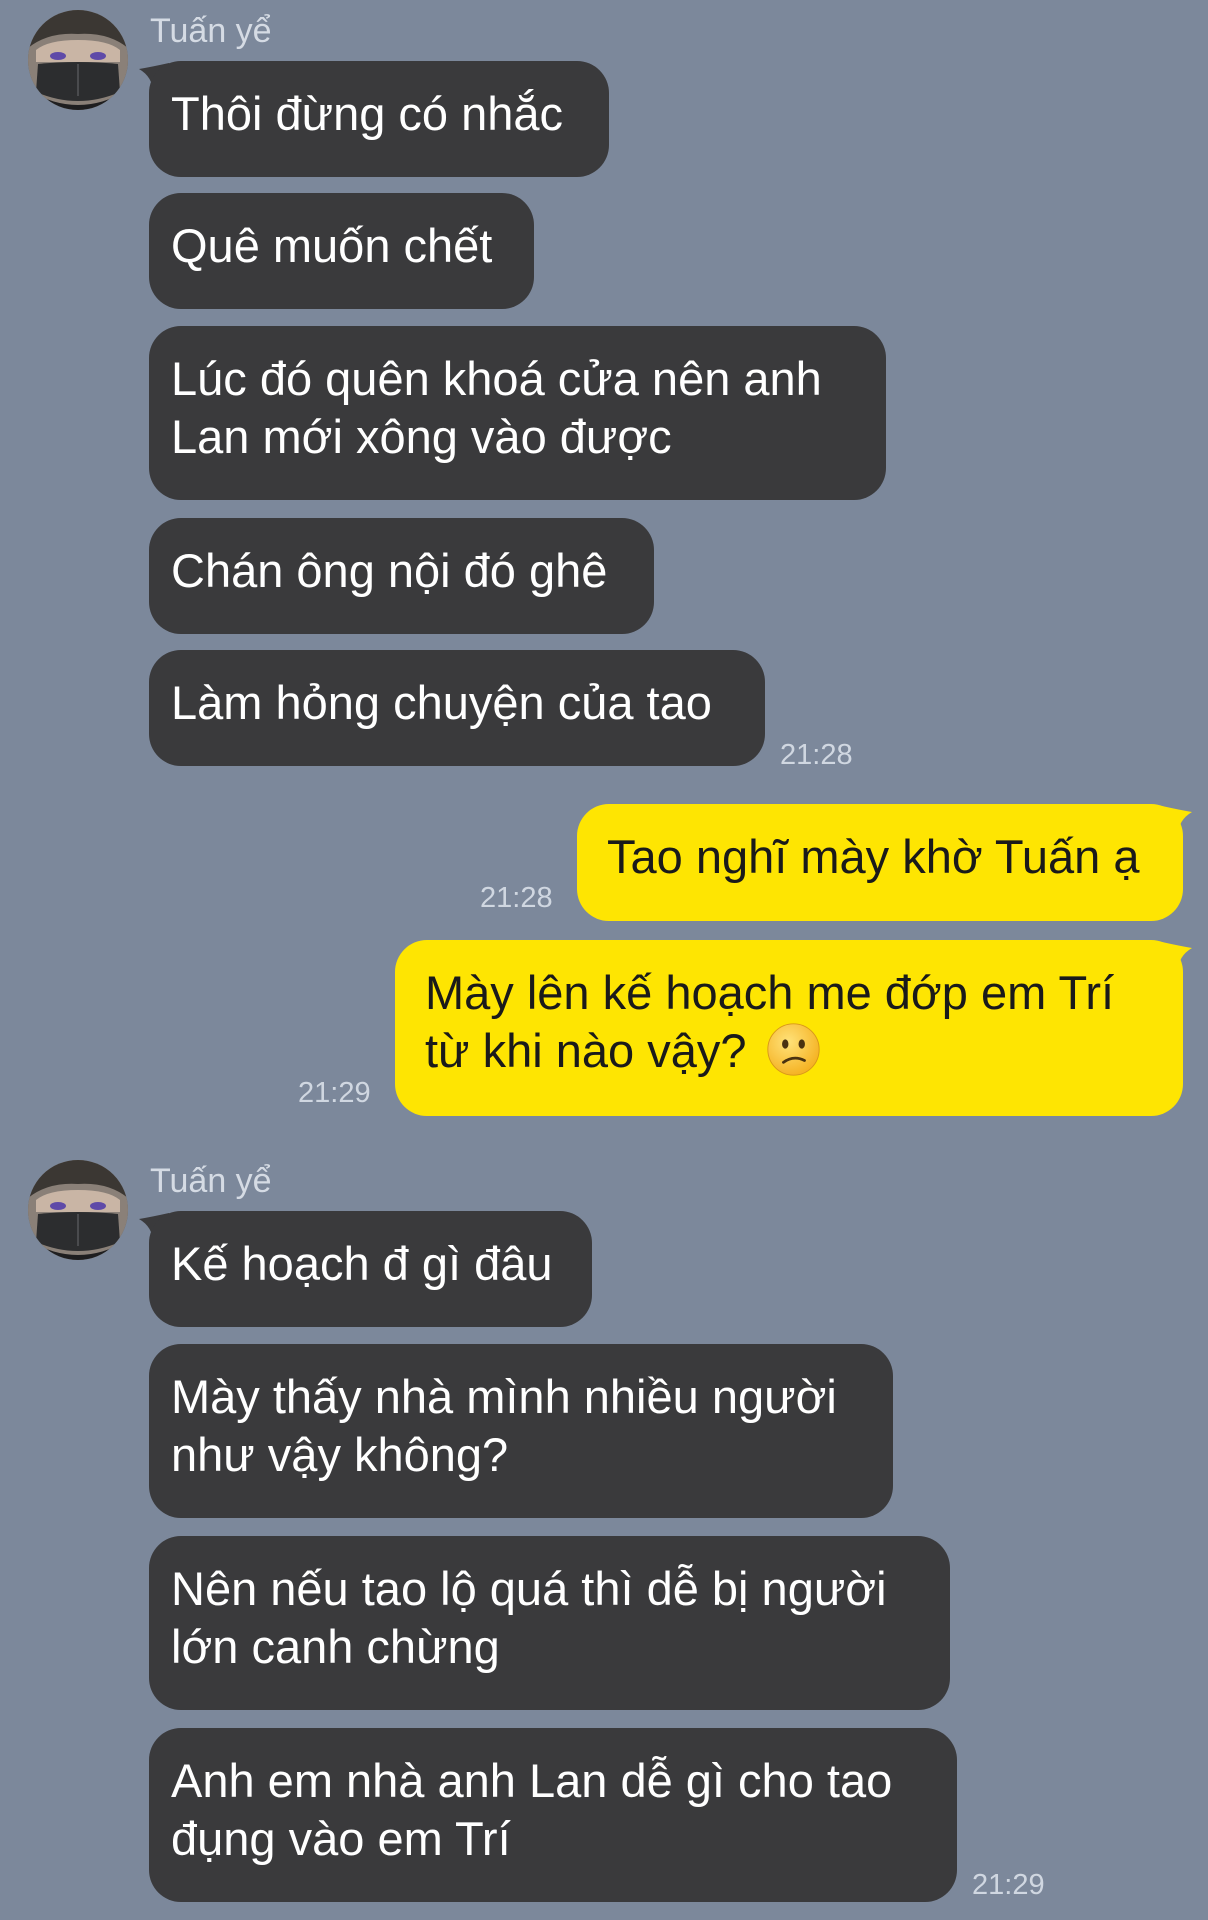 The image size is (1208, 1920). I want to click on confused-face-icon, so click(793, 1049).